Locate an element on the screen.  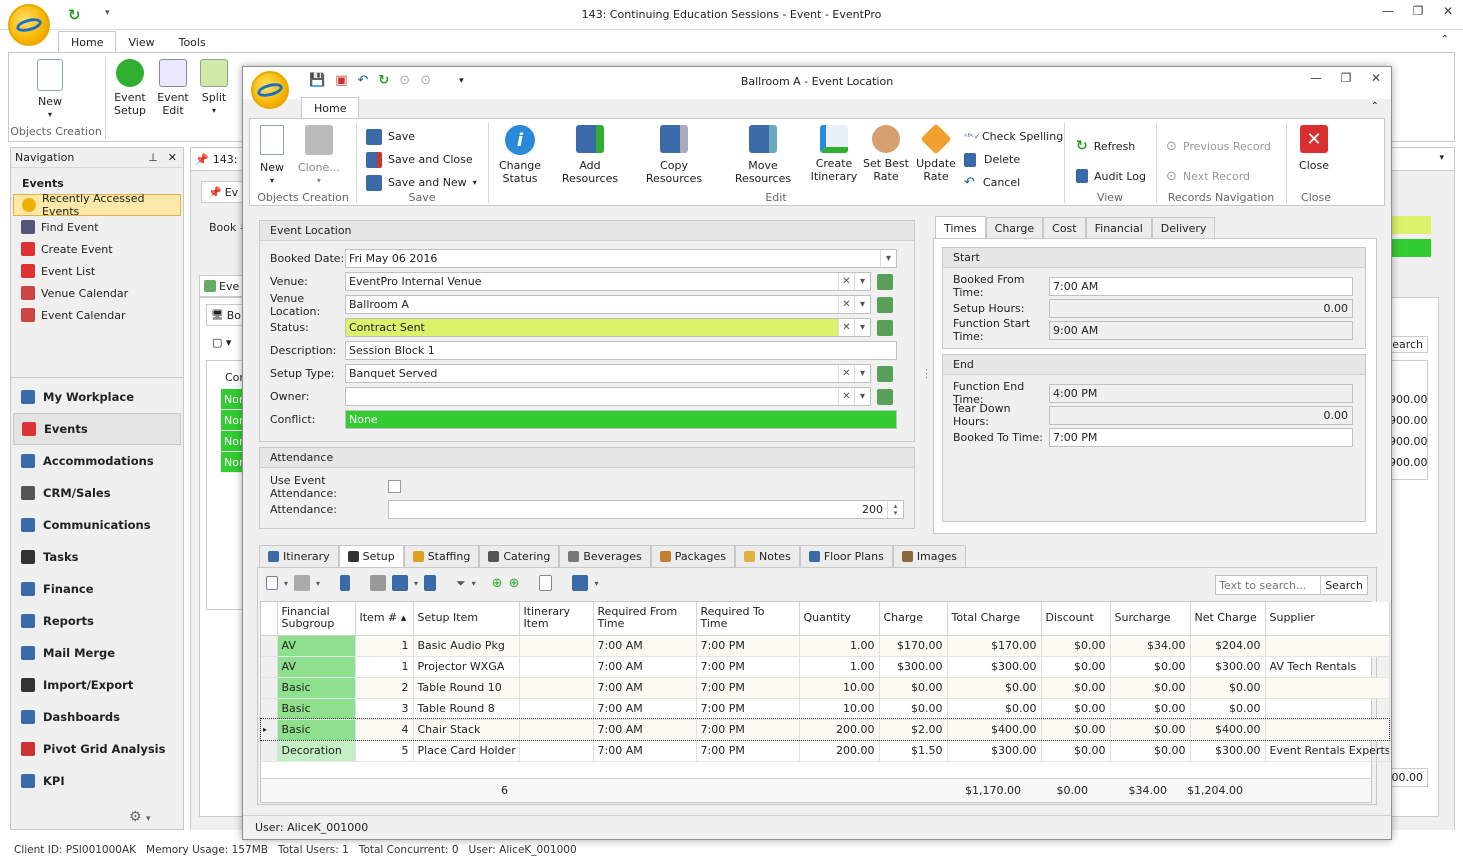
venue-location-field: Ballroom A ✕ ▾ is located at coordinates (608, 304).